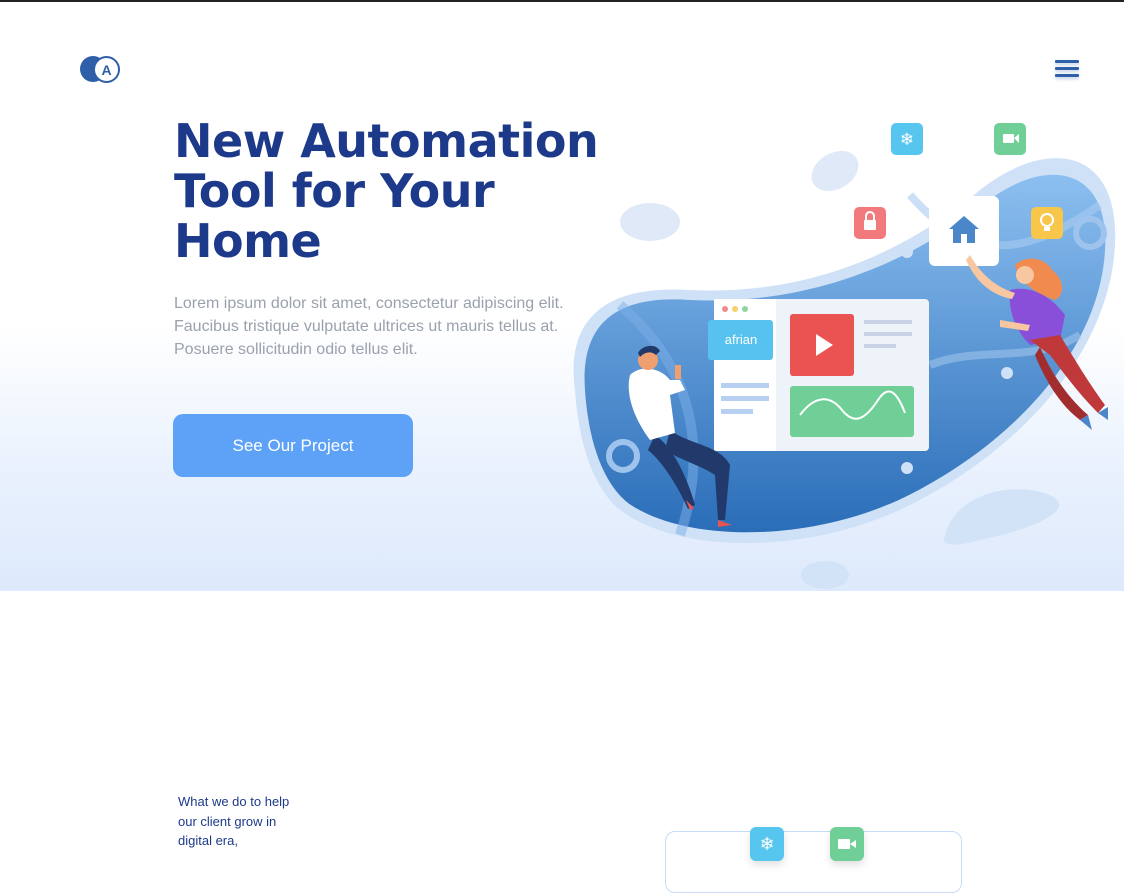 This screenshot has width=1124, height=893. Describe the element at coordinates (106, 69) in the screenshot. I see `logo-letter: A` at that location.